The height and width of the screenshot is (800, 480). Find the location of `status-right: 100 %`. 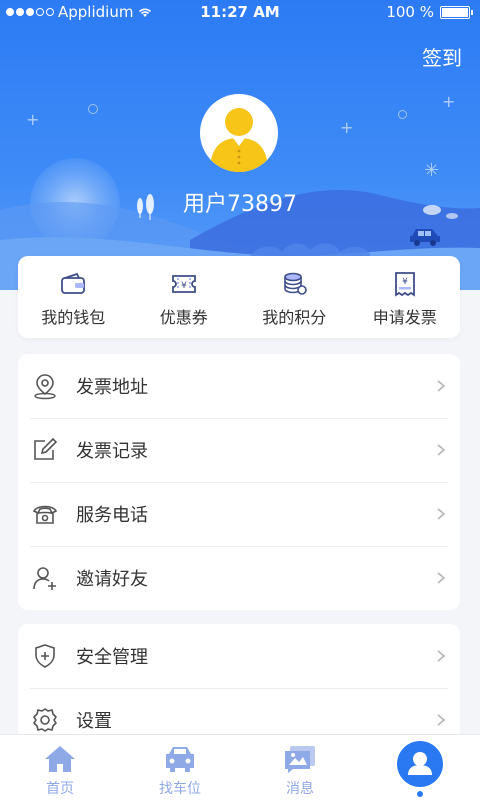

status-right: 100 % is located at coordinates (429, 12).